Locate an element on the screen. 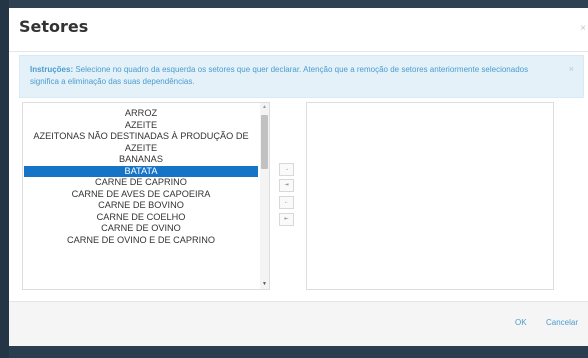  list-item-selected: BATATA is located at coordinates (141, 171).